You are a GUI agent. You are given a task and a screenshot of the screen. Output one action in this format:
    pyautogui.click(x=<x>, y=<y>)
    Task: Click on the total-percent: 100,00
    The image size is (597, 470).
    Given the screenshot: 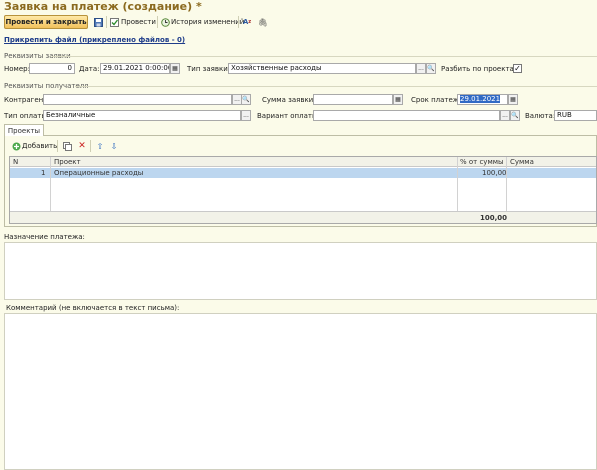 What is the action you would take?
    pyautogui.click(x=494, y=218)
    